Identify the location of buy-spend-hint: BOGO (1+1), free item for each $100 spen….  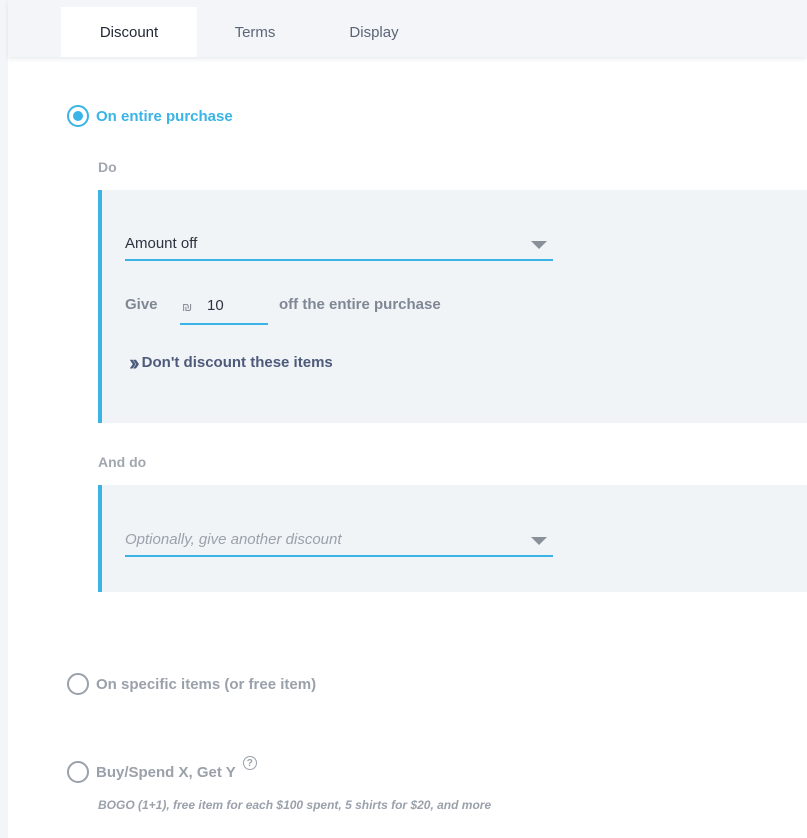
(295, 805).